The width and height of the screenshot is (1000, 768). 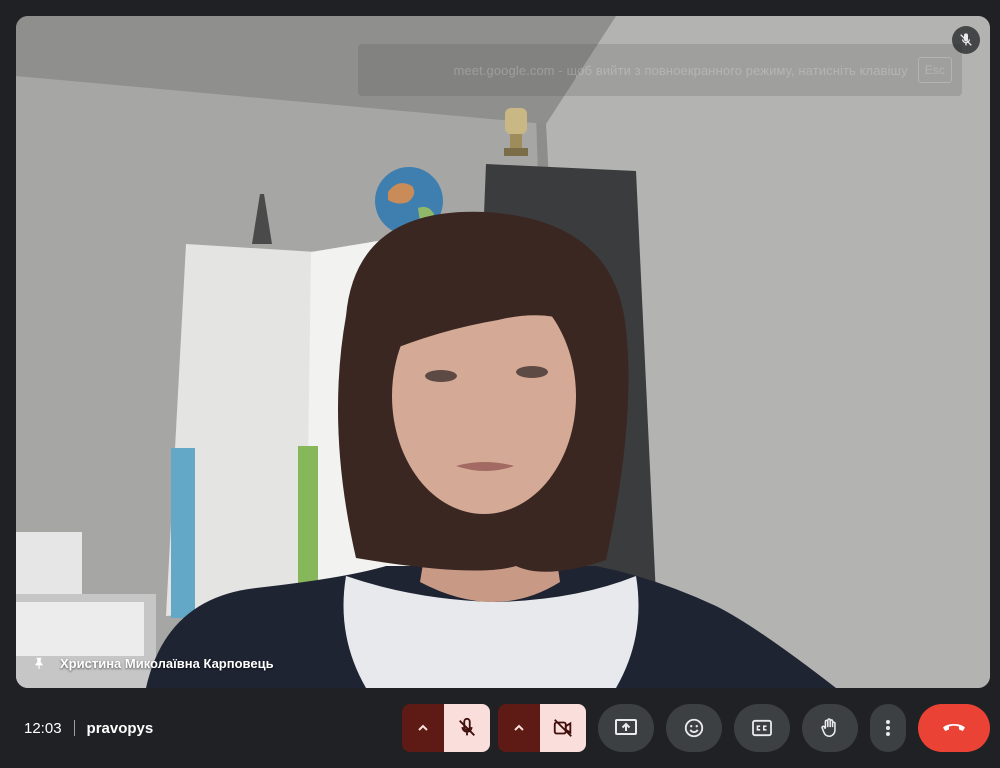 I want to click on toggle-camera-button, so click(x=563, y=728).